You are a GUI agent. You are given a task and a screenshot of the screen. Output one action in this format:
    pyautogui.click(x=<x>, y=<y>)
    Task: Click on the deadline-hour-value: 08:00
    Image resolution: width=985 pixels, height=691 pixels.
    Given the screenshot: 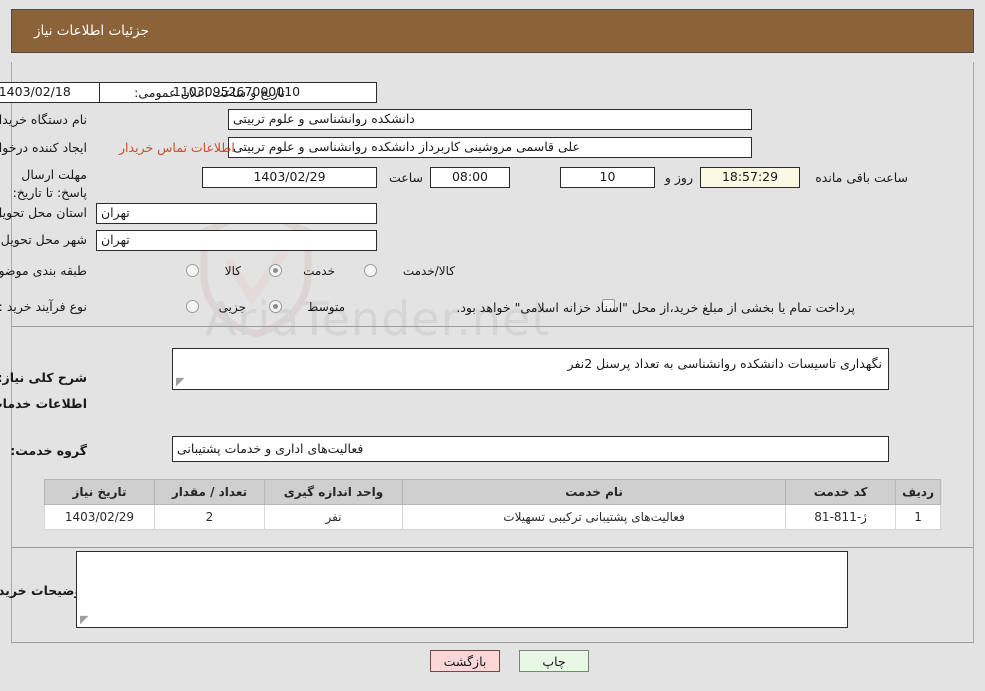 What is the action you would take?
    pyautogui.click(x=470, y=177)
    